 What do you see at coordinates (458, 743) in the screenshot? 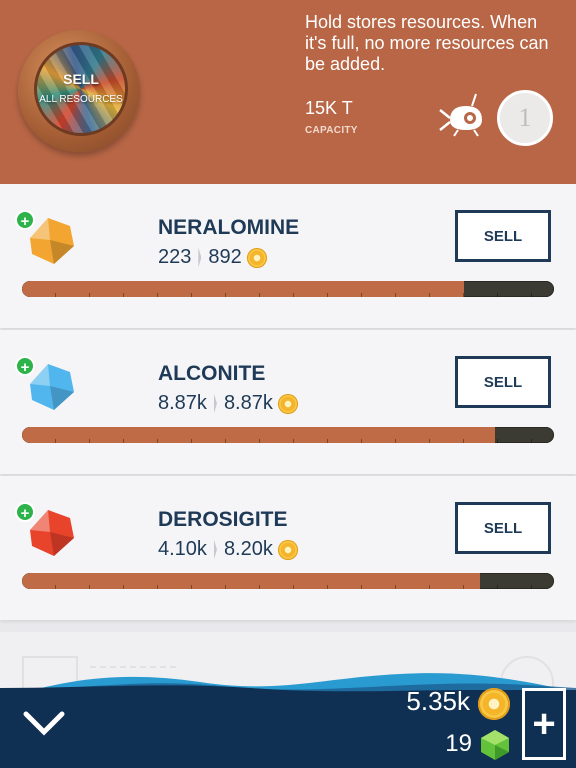
I see `gem-balance: 19` at bounding box center [458, 743].